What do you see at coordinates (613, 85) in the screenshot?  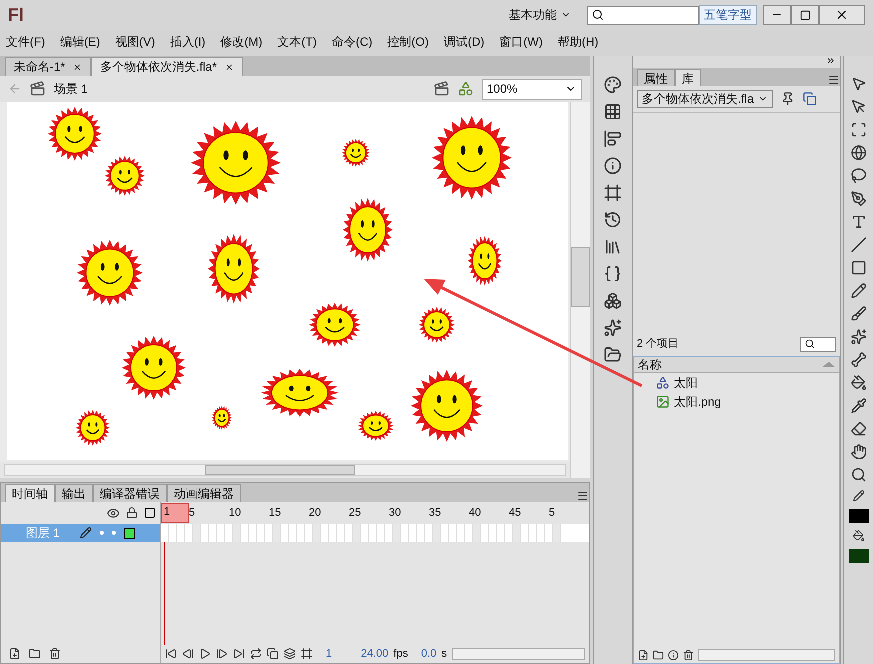 I see `palette-icon` at bounding box center [613, 85].